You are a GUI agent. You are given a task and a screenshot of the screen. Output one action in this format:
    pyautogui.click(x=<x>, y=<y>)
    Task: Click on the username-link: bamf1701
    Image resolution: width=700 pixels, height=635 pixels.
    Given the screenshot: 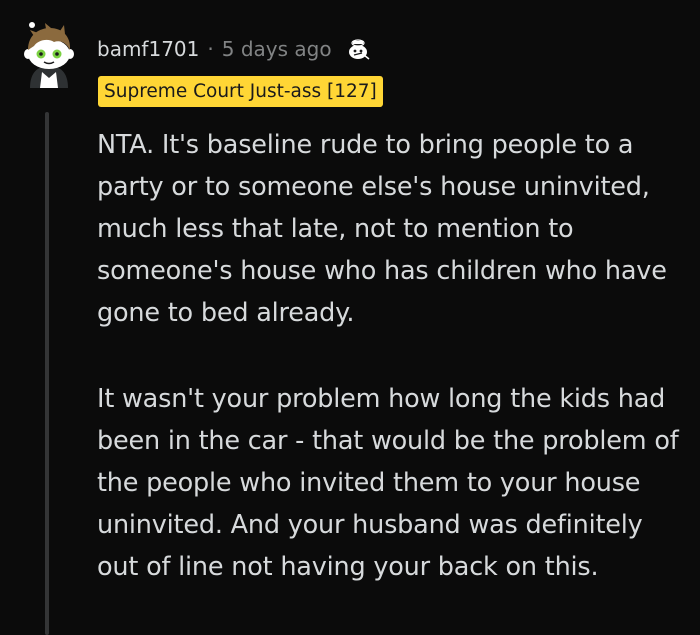 What is the action you would take?
    pyautogui.click(x=148, y=49)
    